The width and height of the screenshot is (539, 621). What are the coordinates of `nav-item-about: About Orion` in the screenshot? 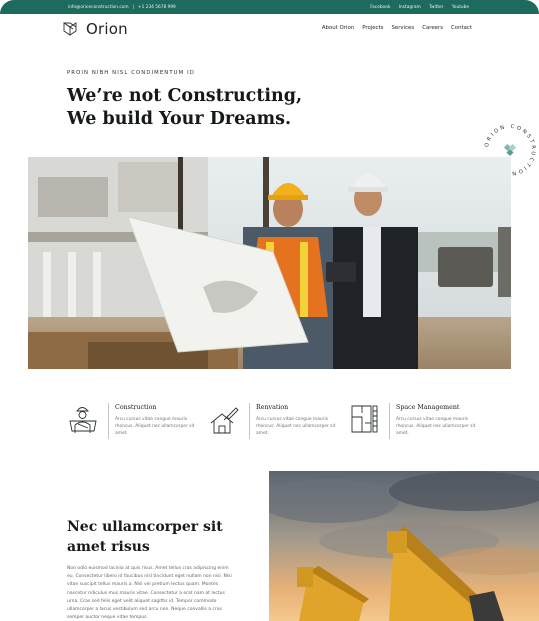 It's located at (338, 28).